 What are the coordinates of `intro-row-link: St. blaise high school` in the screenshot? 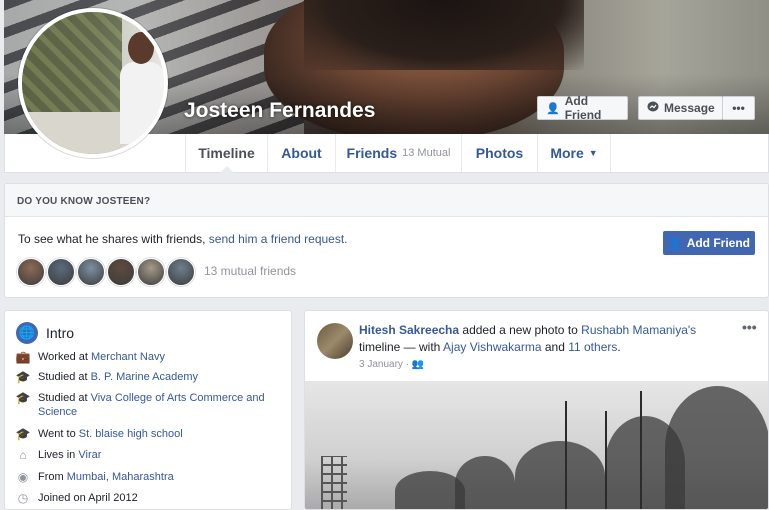 It's located at (131, 434).